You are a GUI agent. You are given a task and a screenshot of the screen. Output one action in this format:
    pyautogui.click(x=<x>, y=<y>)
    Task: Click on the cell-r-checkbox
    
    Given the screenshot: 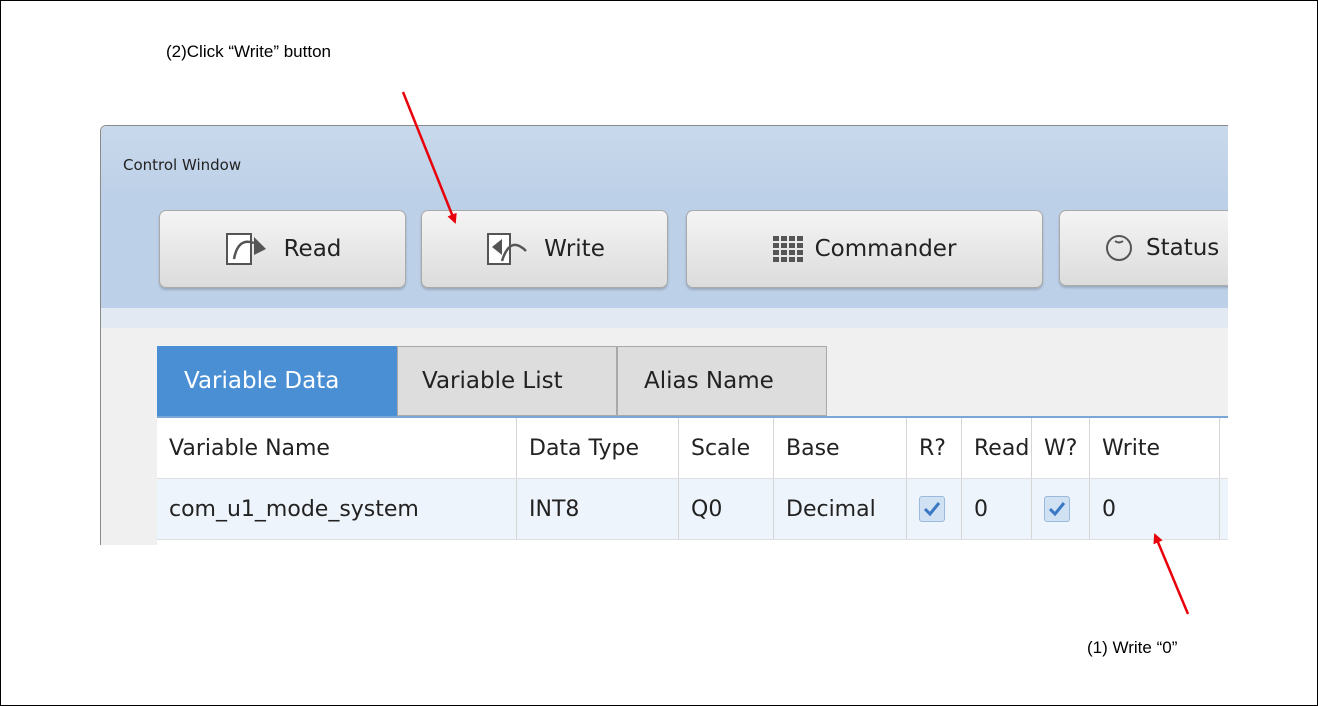 What is the action you would take?
    pyautogui.click(x=934, y=509)
    